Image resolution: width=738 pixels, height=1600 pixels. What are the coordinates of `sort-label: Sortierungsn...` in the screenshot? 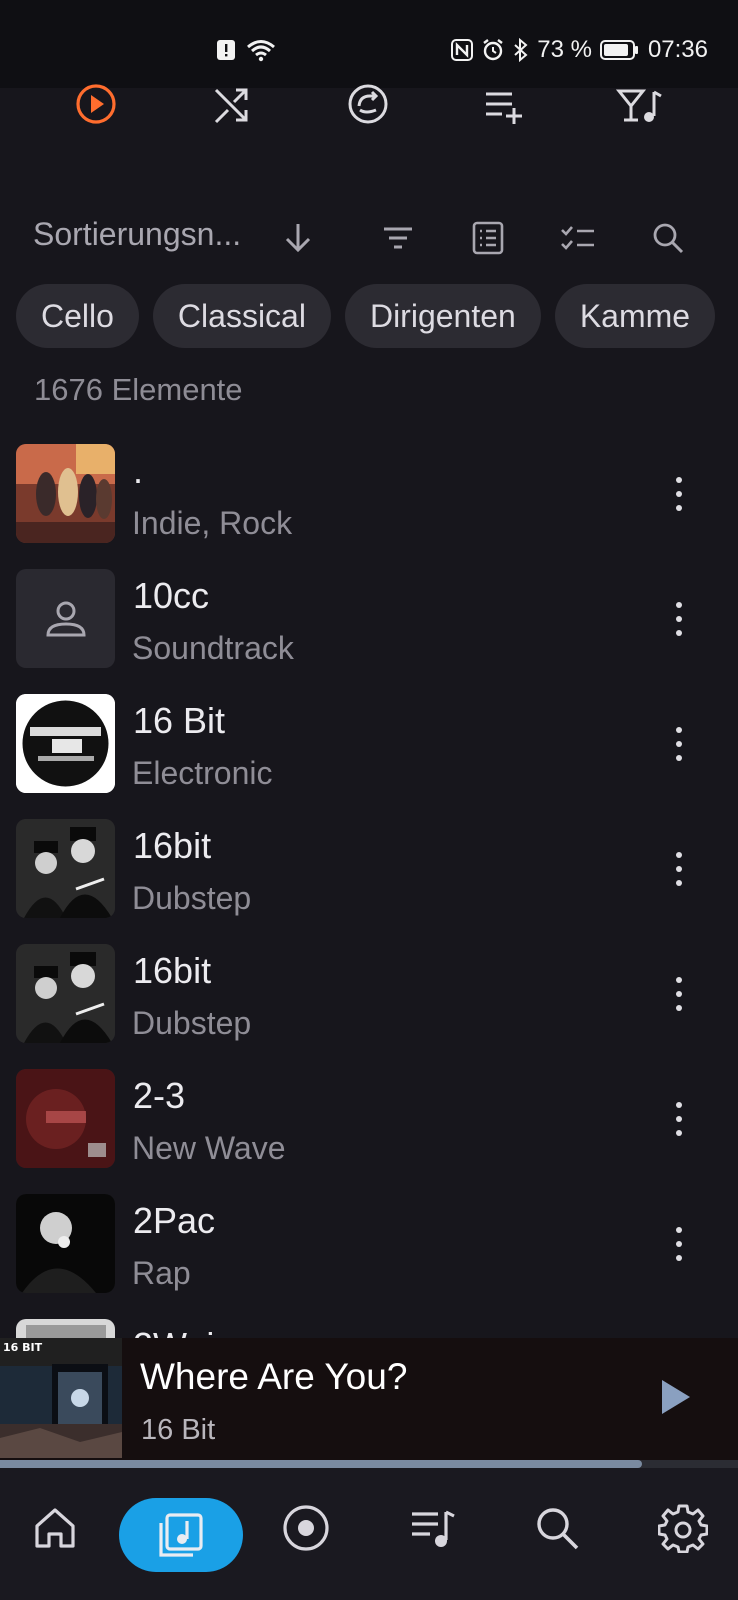 It's located at (137, 234).